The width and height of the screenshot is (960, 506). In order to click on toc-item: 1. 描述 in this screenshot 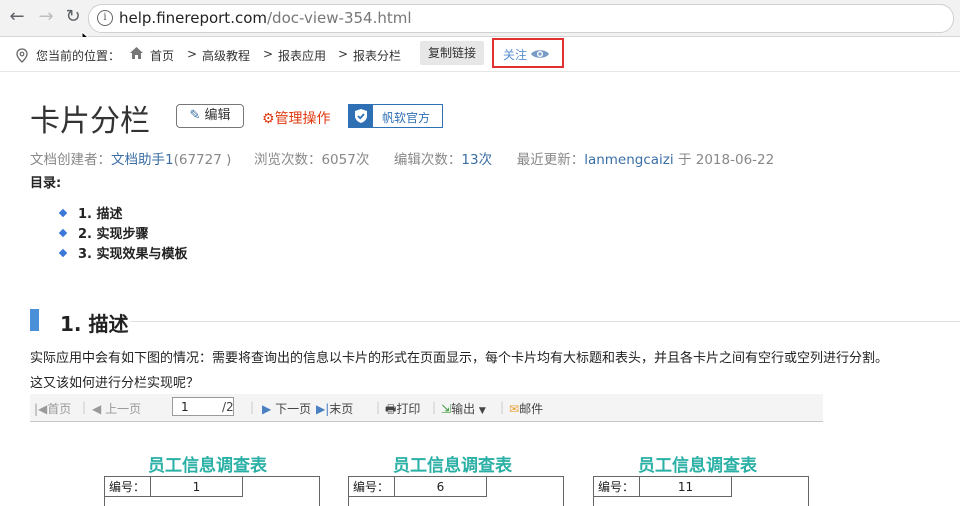, I will do `click(90, 212)`.